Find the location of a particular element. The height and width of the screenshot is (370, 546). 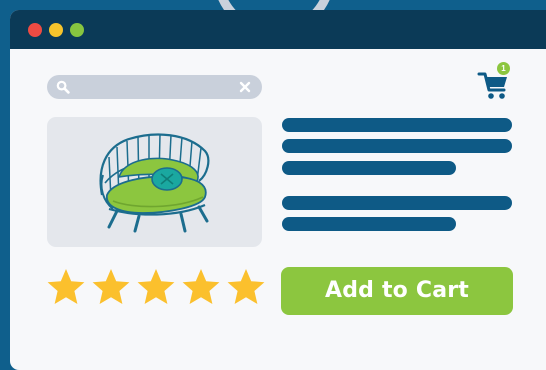

search-icon is located at coordinates (63, 87).